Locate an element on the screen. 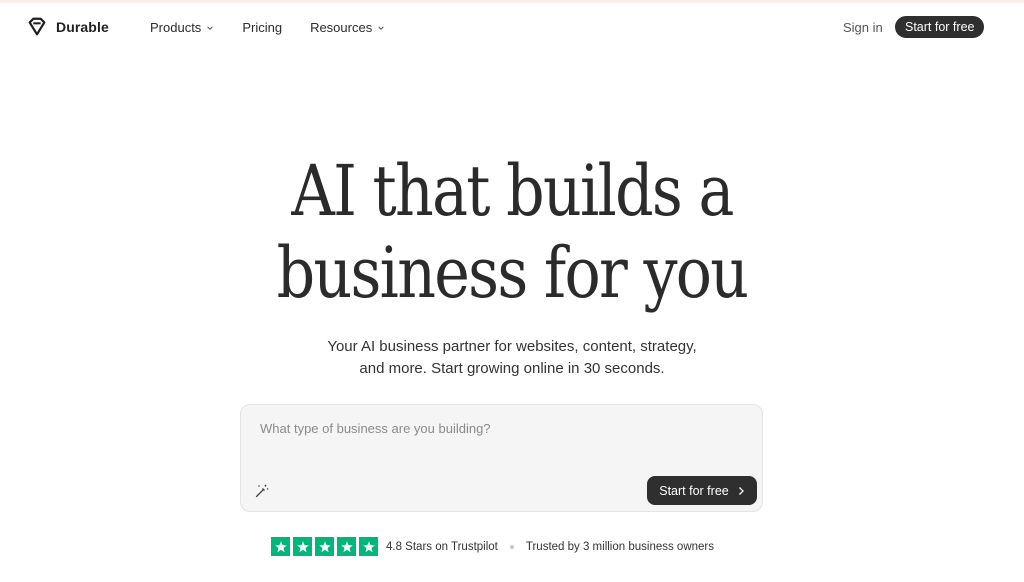  trusted-by-text: Trusted by 3 million business owners is located at coordinates (620, 546).